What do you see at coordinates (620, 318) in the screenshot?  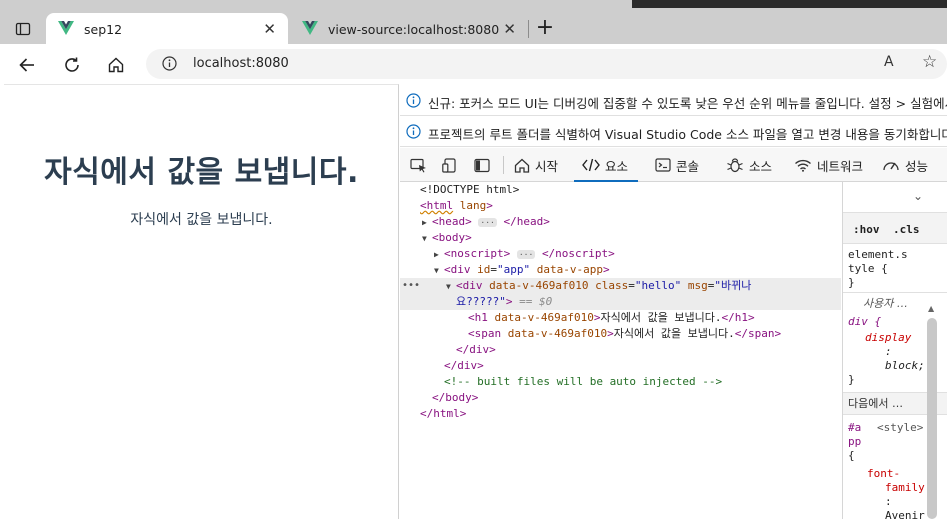 I see `tree-h1: <h1 data-v-469af010>자식에서 값을 보냅니다.</h1>` at bounding box center [620, 318].